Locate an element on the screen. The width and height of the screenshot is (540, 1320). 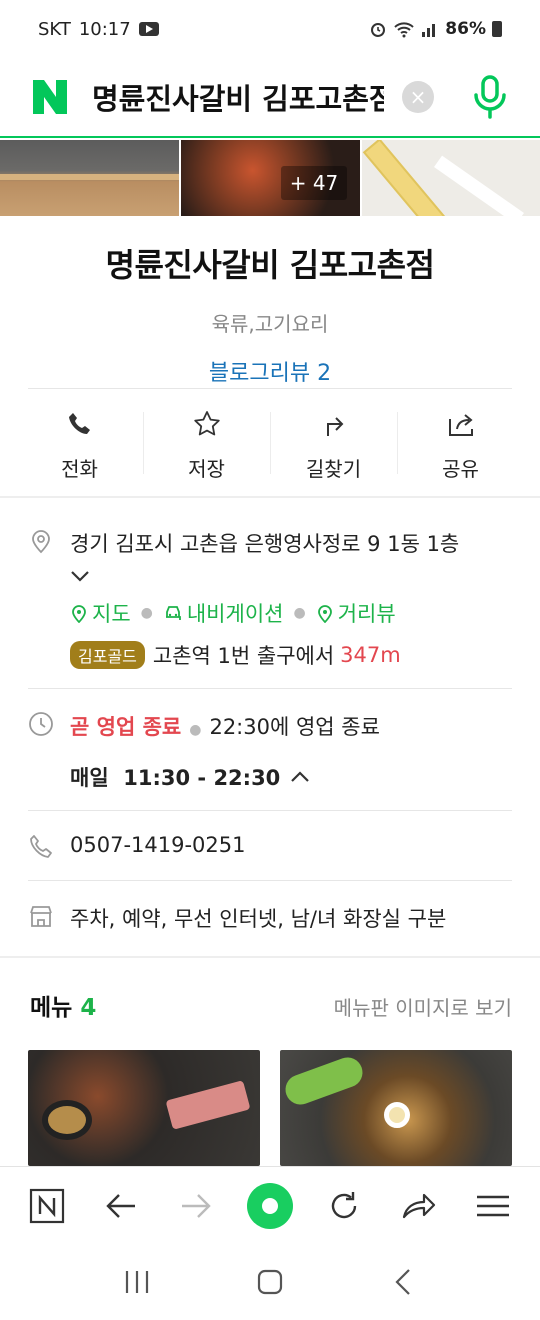
address-text: 경기 김포시 고촌읍 은행영사정로 9 1동 1층 is located at coordinates (265, 544).